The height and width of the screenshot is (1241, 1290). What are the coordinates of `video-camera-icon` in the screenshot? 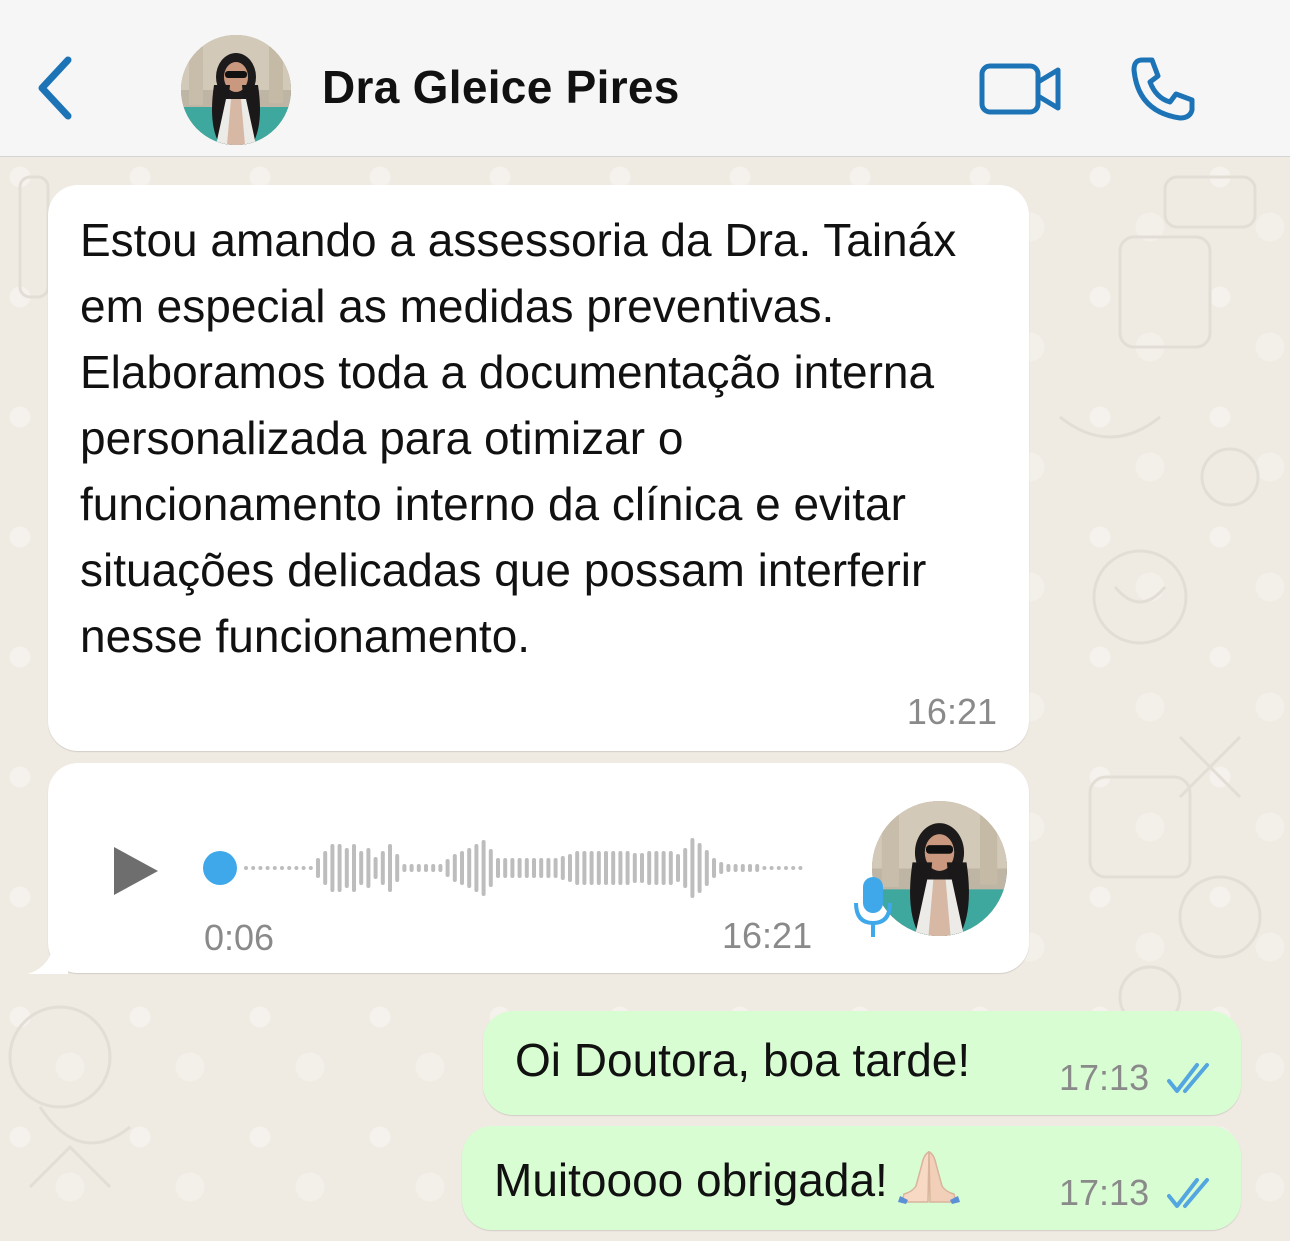 It's located at (1020, 89).